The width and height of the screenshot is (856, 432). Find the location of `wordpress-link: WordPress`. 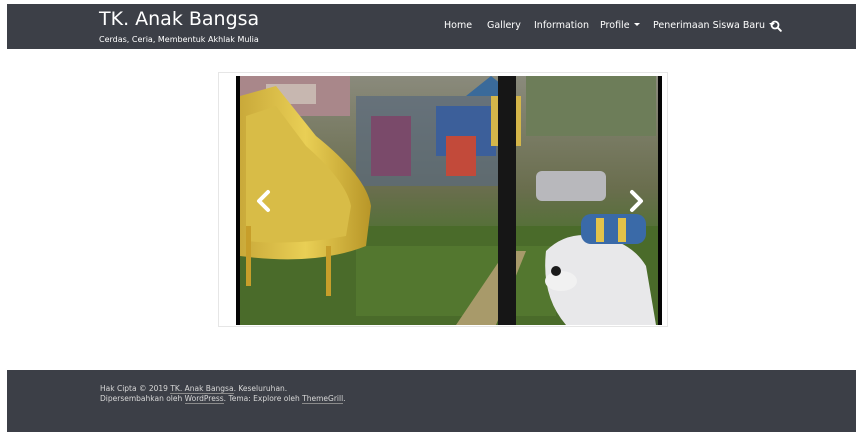

wordpress-link: WordPress is located at coordinates (204, 399).